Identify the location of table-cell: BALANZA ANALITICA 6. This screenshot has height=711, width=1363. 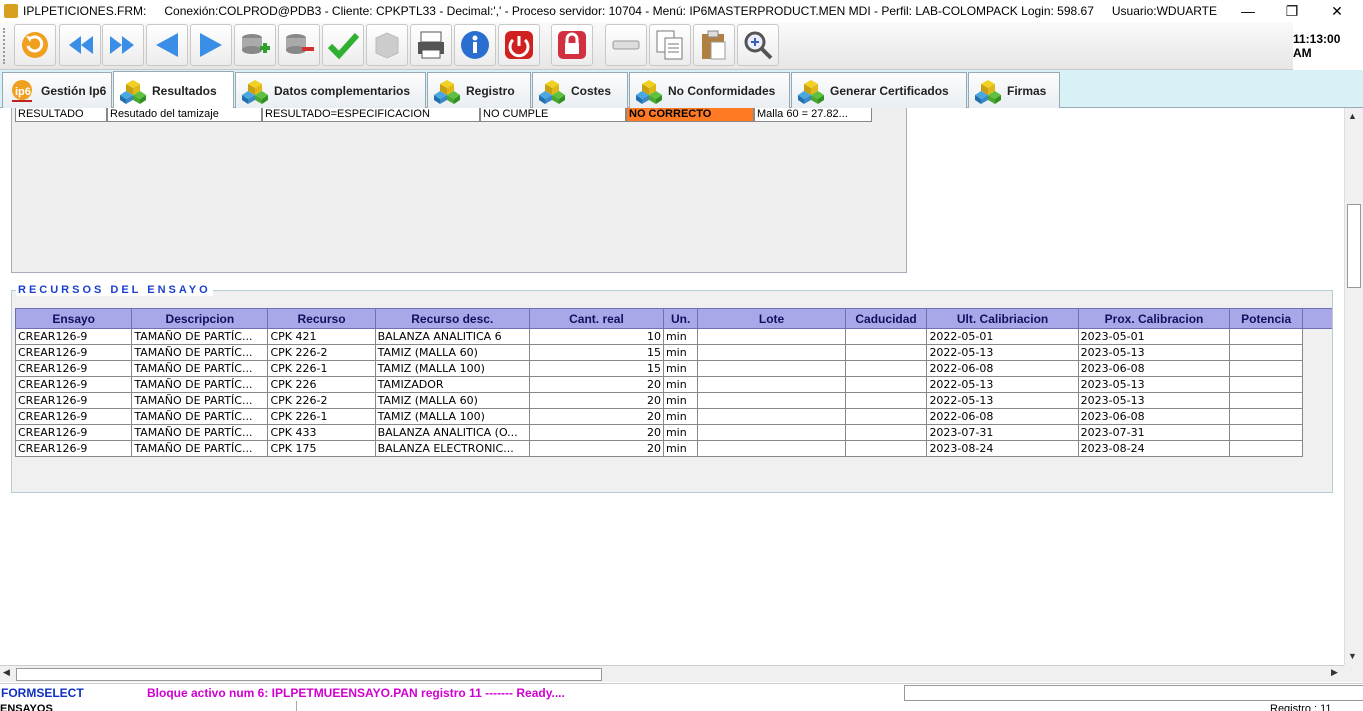
(452, 336).